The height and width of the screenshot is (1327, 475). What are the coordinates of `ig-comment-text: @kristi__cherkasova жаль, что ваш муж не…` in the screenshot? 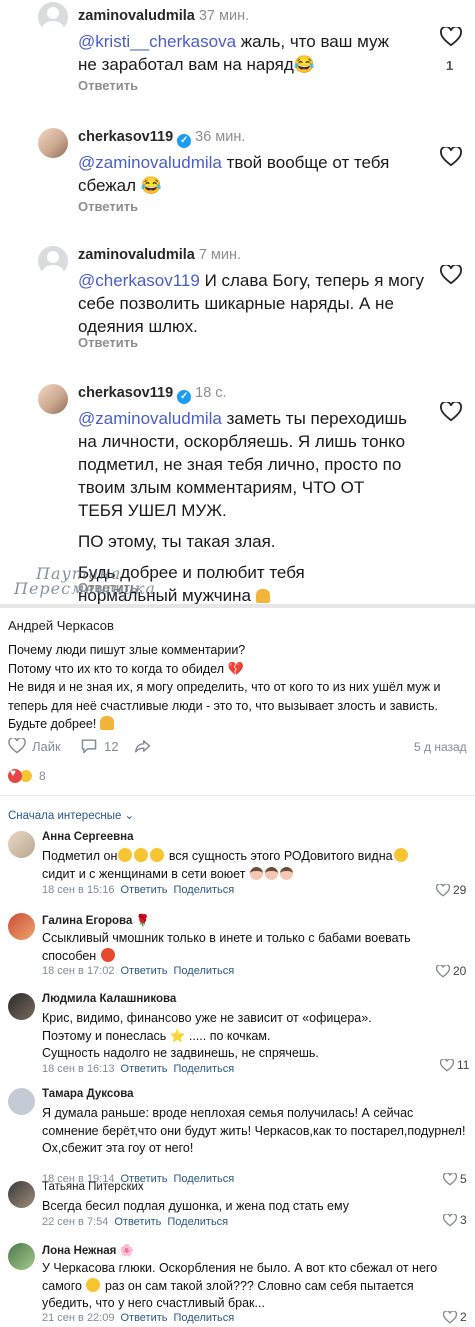 It's located at (234, 53).